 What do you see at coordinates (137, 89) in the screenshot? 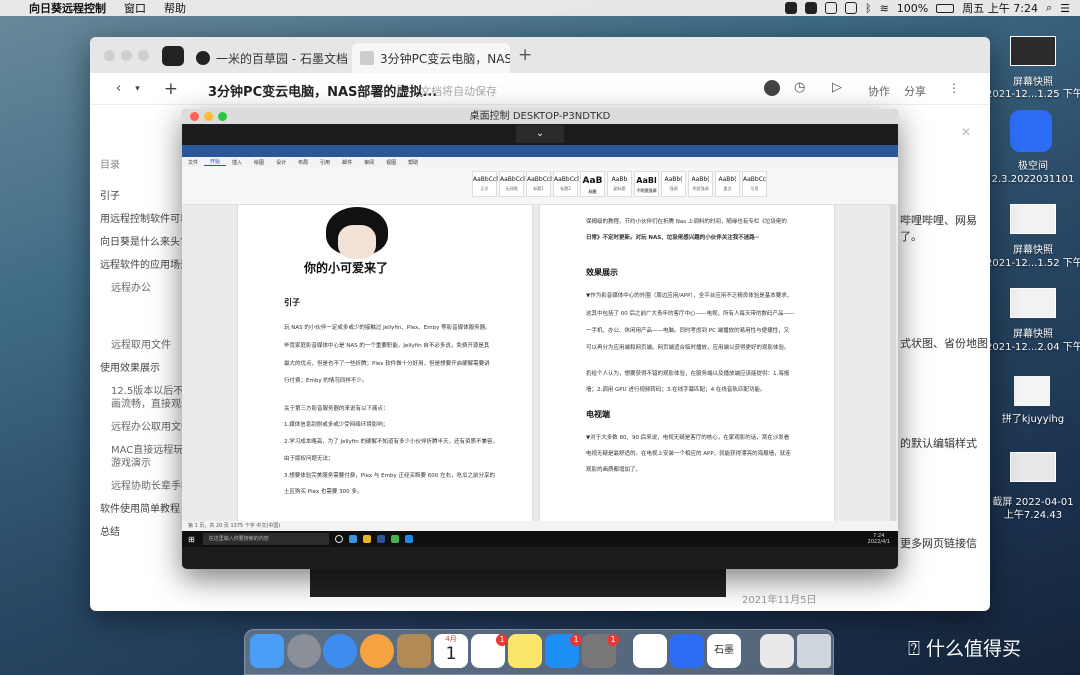
I see `chevron-down-icon: ▾` at bounding box center [137, 89].